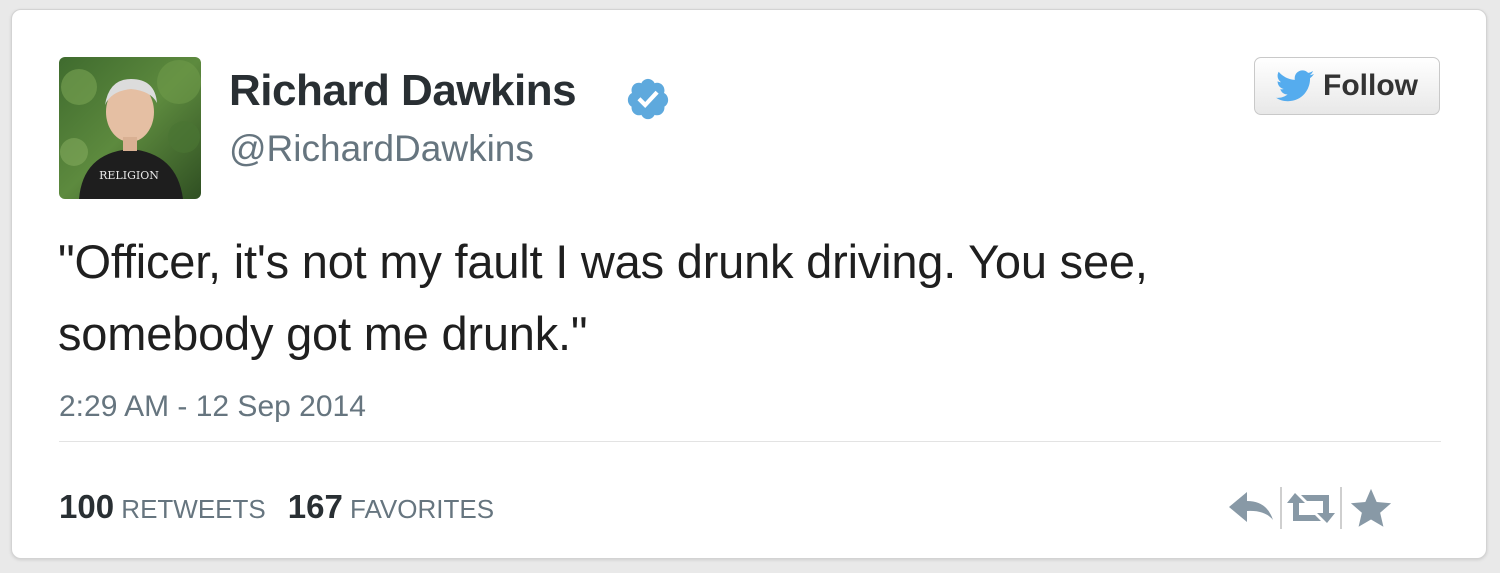  What do you see at coordinates (276, 507) in the screenshot?
I see `tweet-stats: 100 RETWEETS 167 FAVORITES` at bounding box center [276, 507].